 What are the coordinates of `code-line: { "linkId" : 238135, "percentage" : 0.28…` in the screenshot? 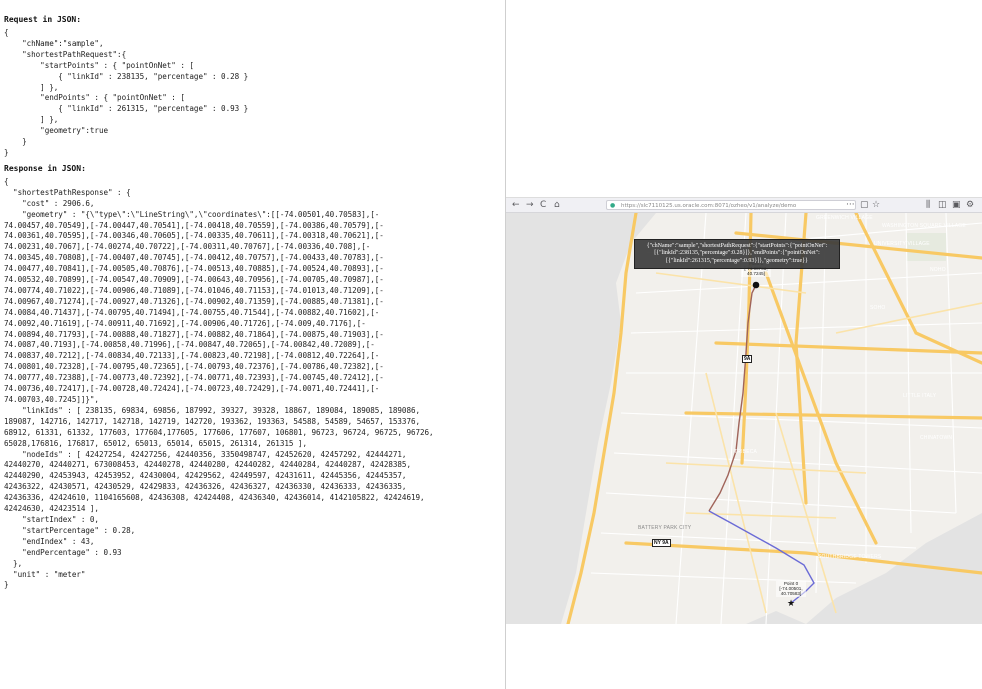 It's located at (153, 76).